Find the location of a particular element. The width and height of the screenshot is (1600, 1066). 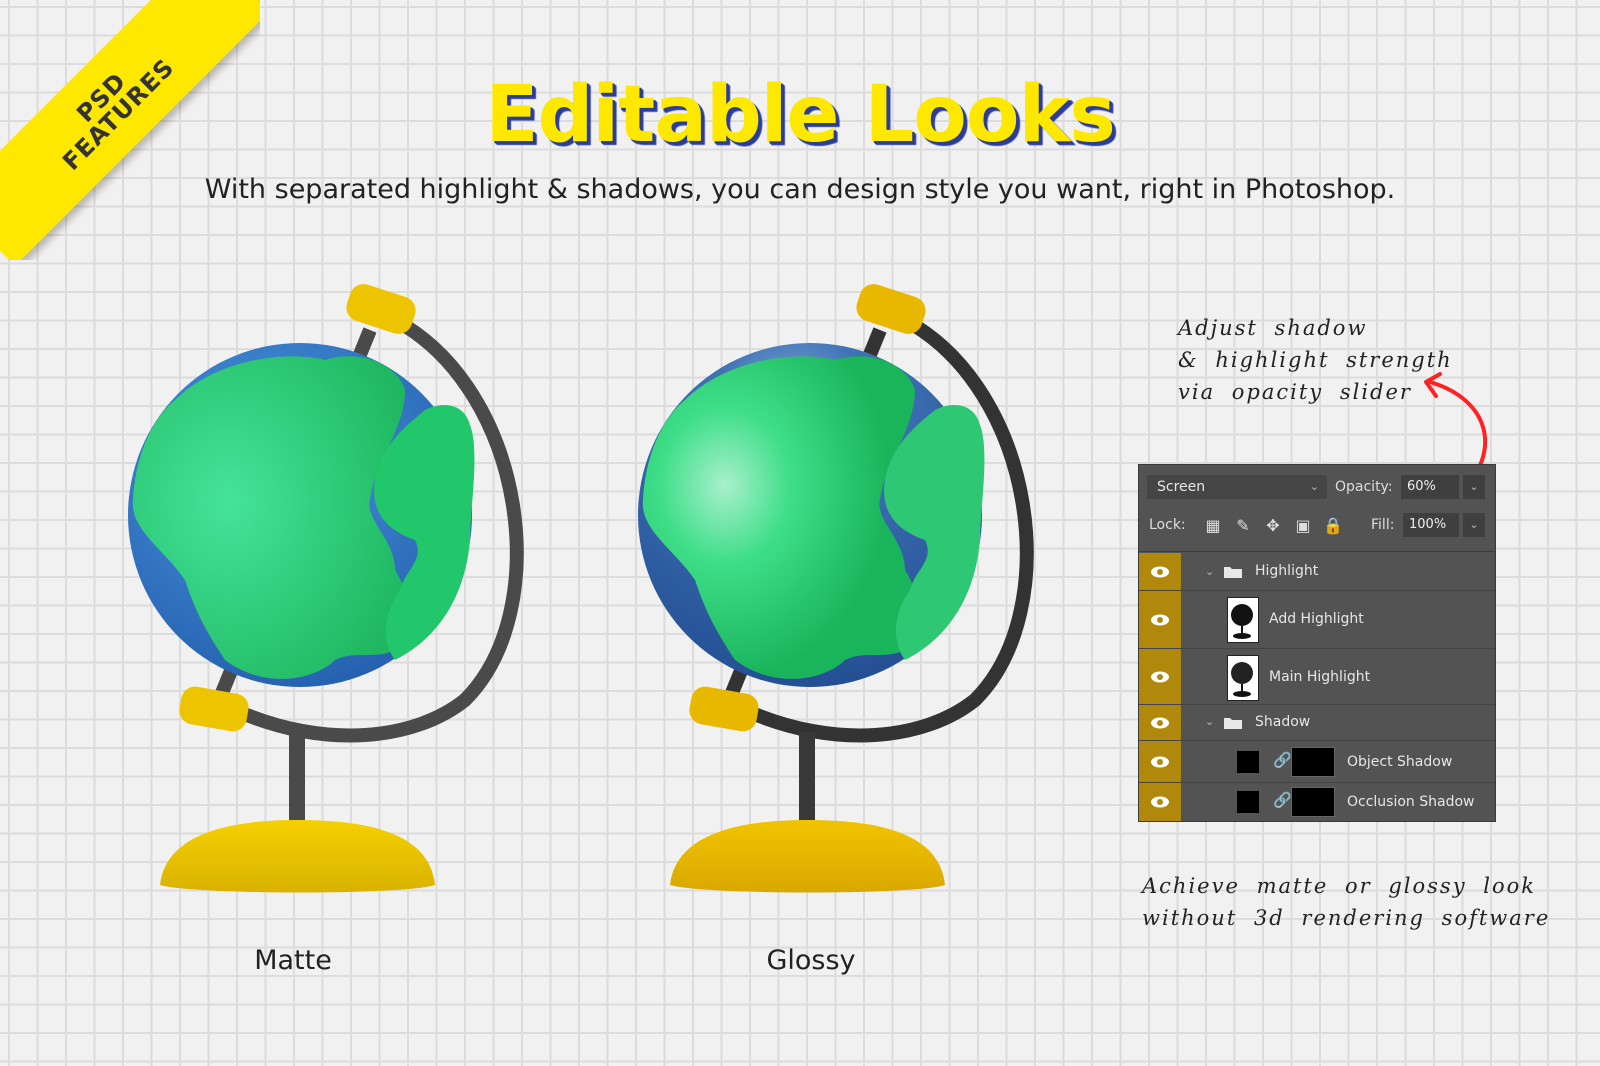

fill-slider-toggle: ⌄ is located at coordinates (1474, 525).